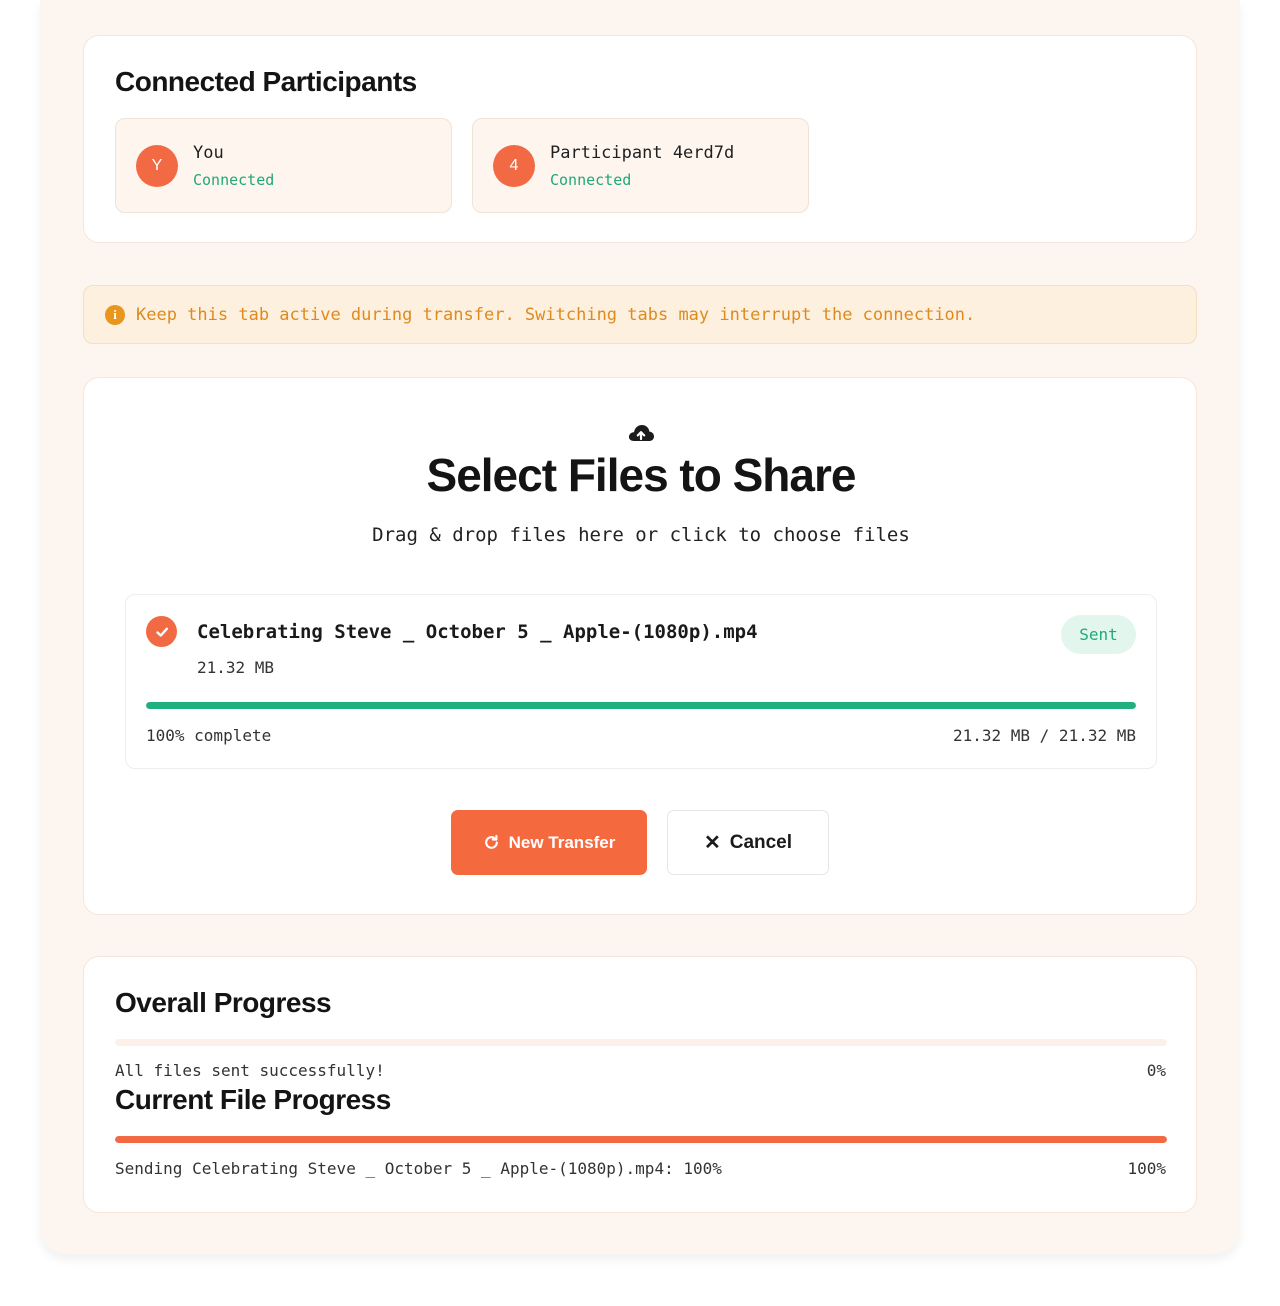 The image size is (1280, 1306). Describe the element at coordinates (236, 667) in the screenshot. I see `file-size: 21.32 MB` at that location.